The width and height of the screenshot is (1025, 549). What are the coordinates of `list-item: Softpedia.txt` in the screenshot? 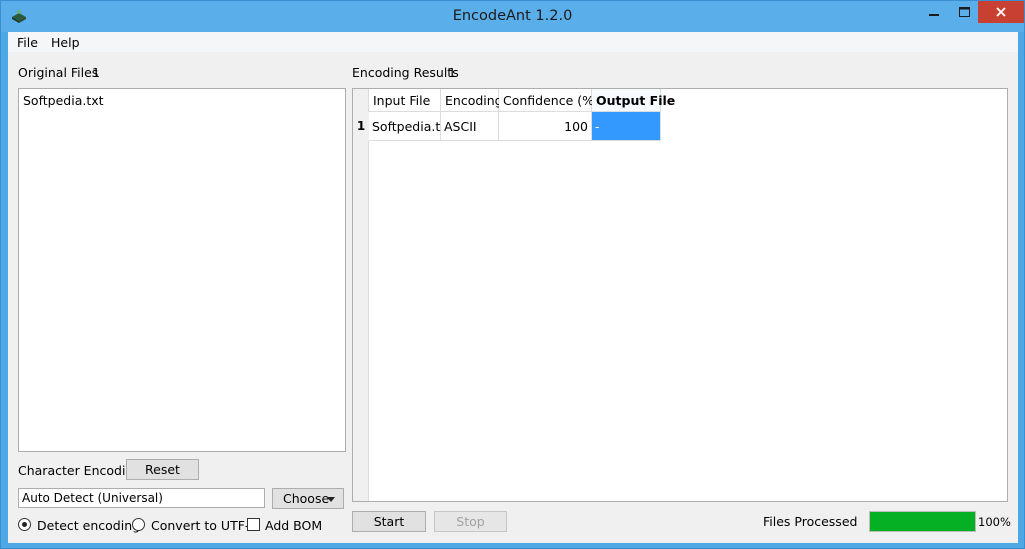 It's located at (63, 100).